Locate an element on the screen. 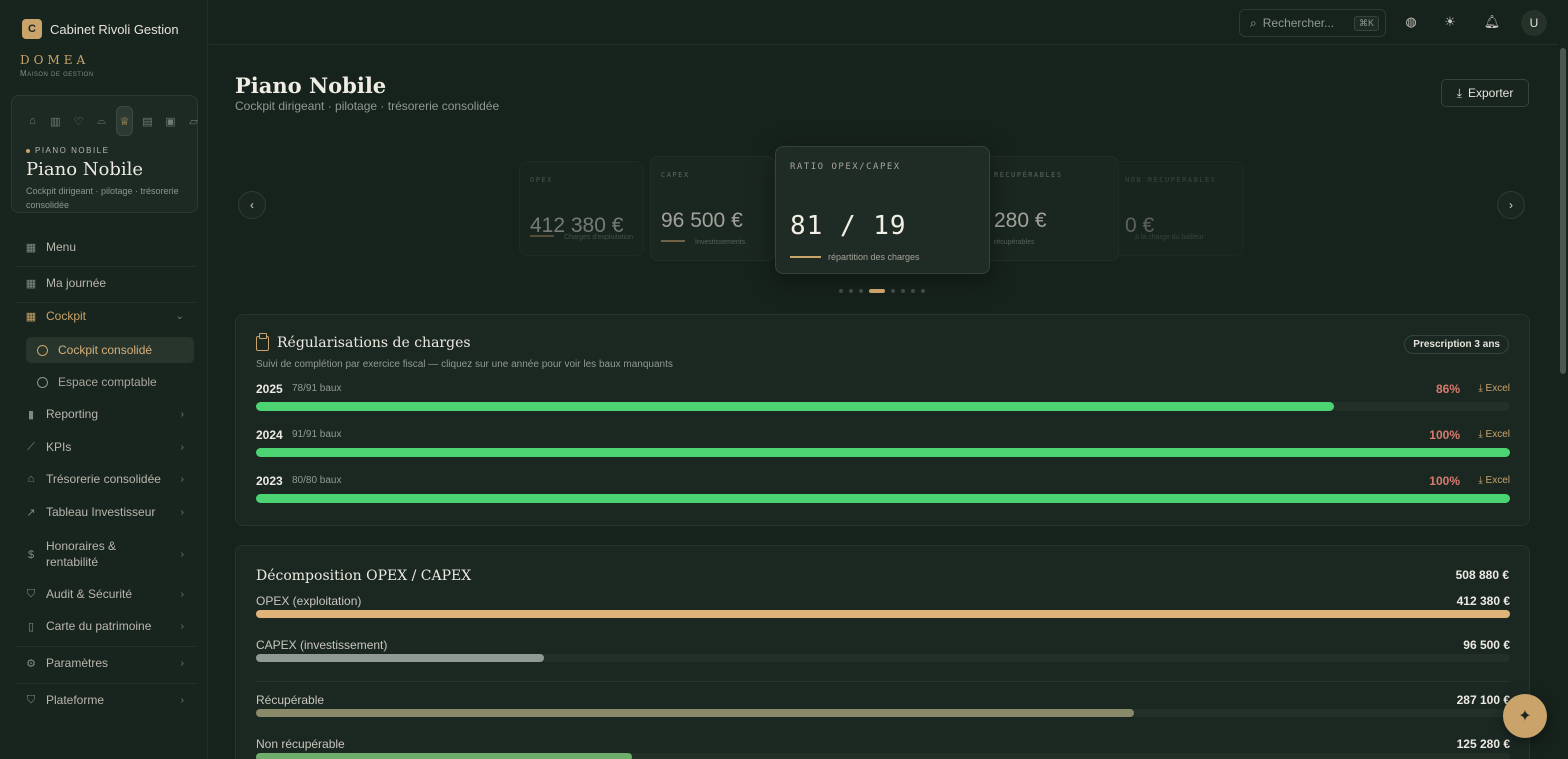 The image size is (1568, 759). sidebar-item-carte: ▯ Carte du patrimoine › is located at coordinates (106, 626).